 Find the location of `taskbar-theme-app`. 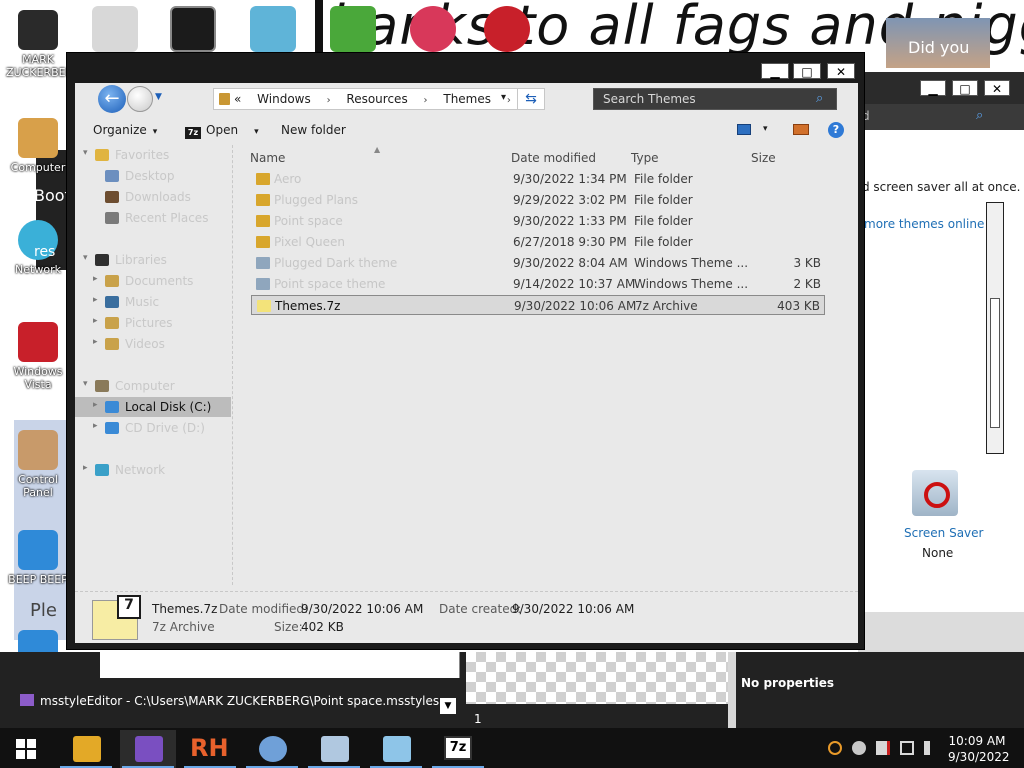

taskbar-theme-app is located at coordinates (334, 749).